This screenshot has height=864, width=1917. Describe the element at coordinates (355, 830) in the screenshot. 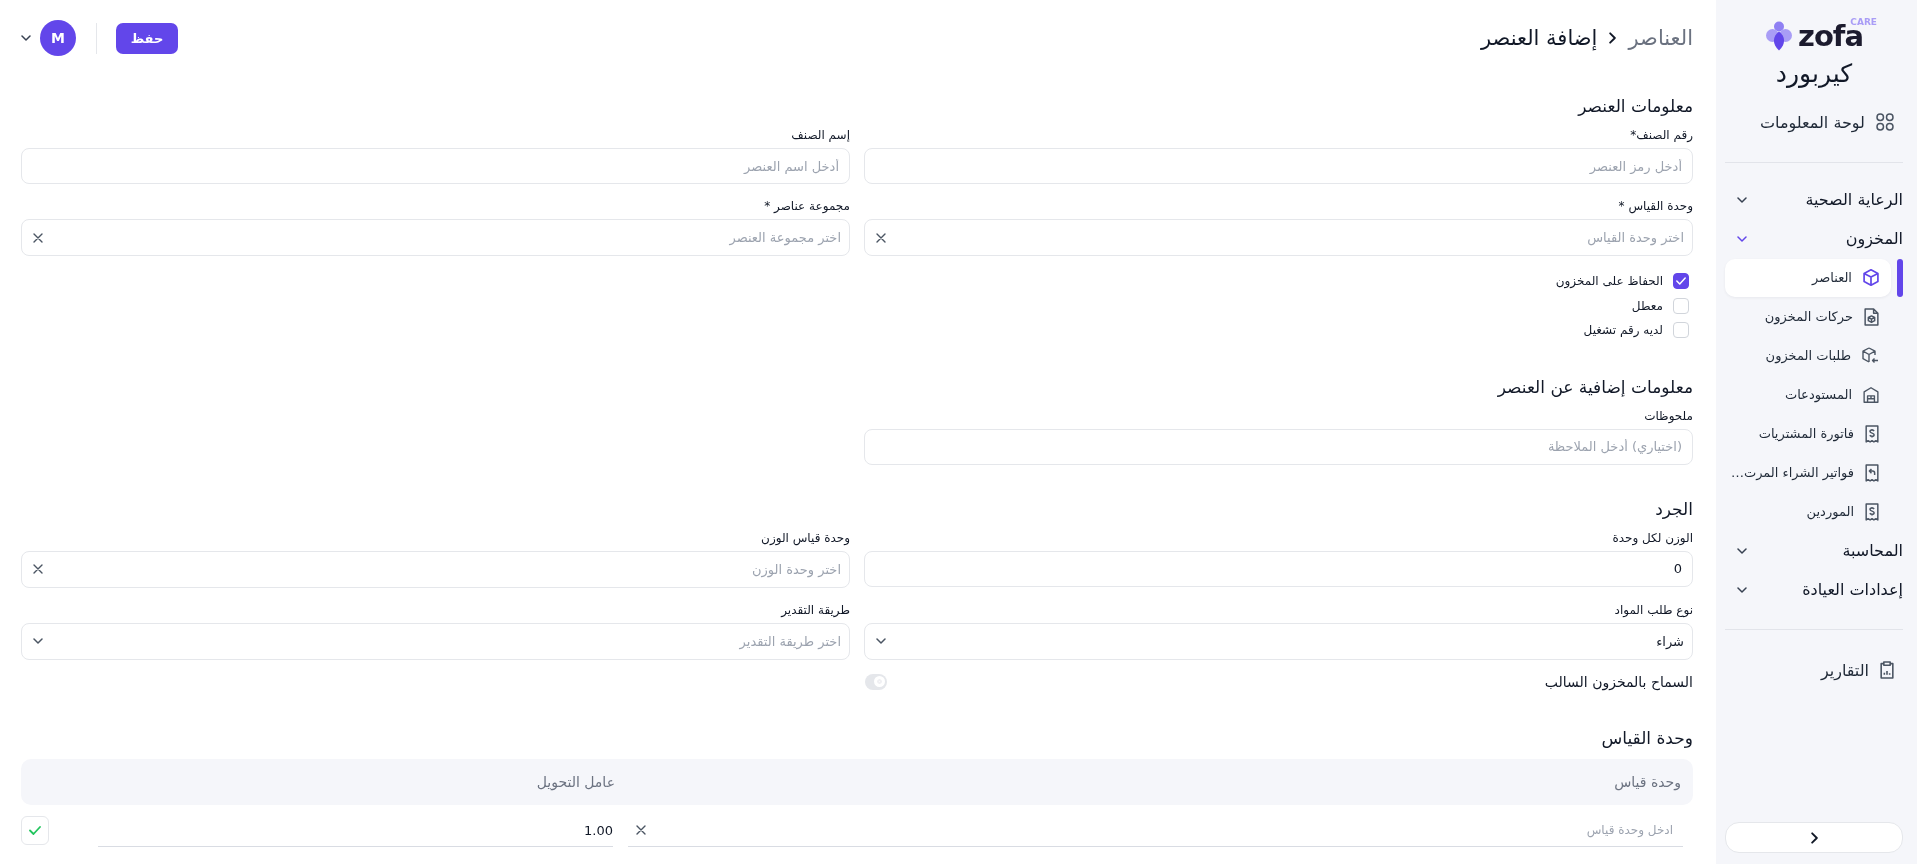

I see `conversion-factor-field: 1.00` at that location.